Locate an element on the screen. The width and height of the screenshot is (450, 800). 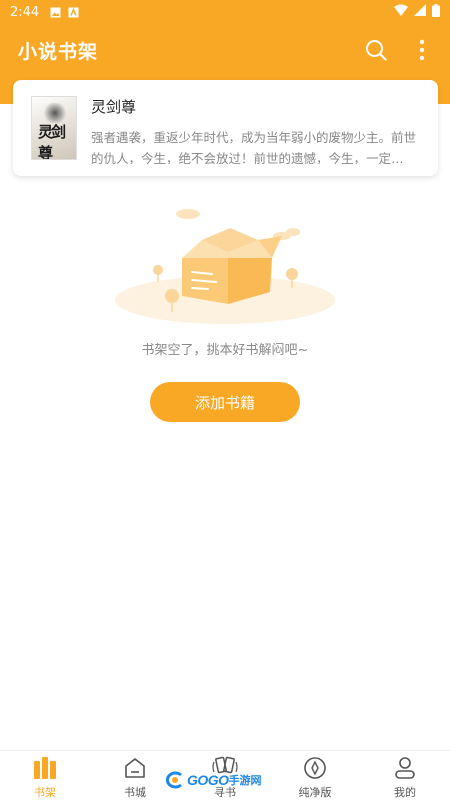
signal-icon is located at coordinates (420, 12).